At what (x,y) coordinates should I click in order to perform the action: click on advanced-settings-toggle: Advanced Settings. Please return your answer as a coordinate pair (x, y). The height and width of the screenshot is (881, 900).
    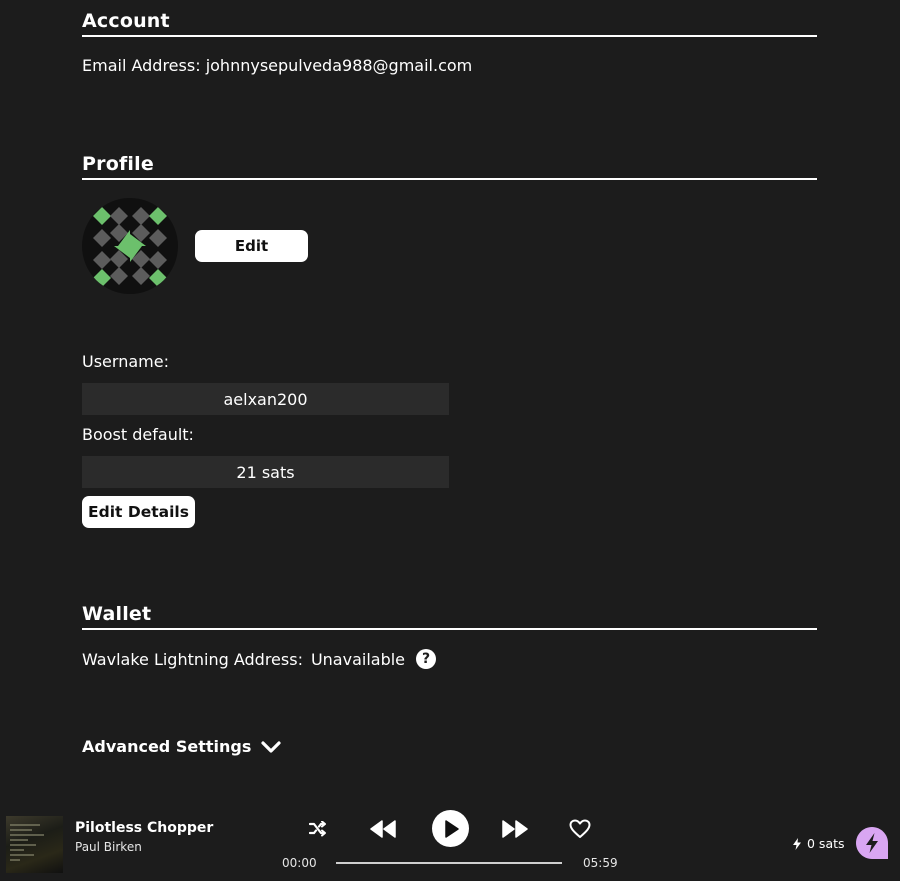
    Looking at the image, I should click on (182, 746).